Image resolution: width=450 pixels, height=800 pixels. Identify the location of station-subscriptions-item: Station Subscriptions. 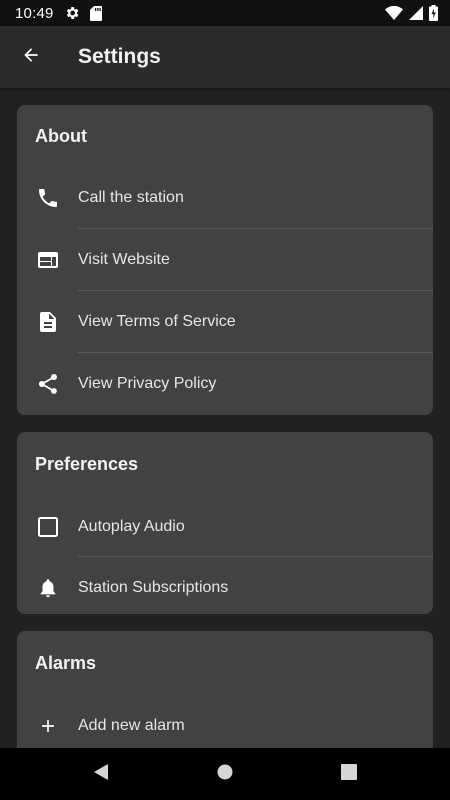
(225, 585).